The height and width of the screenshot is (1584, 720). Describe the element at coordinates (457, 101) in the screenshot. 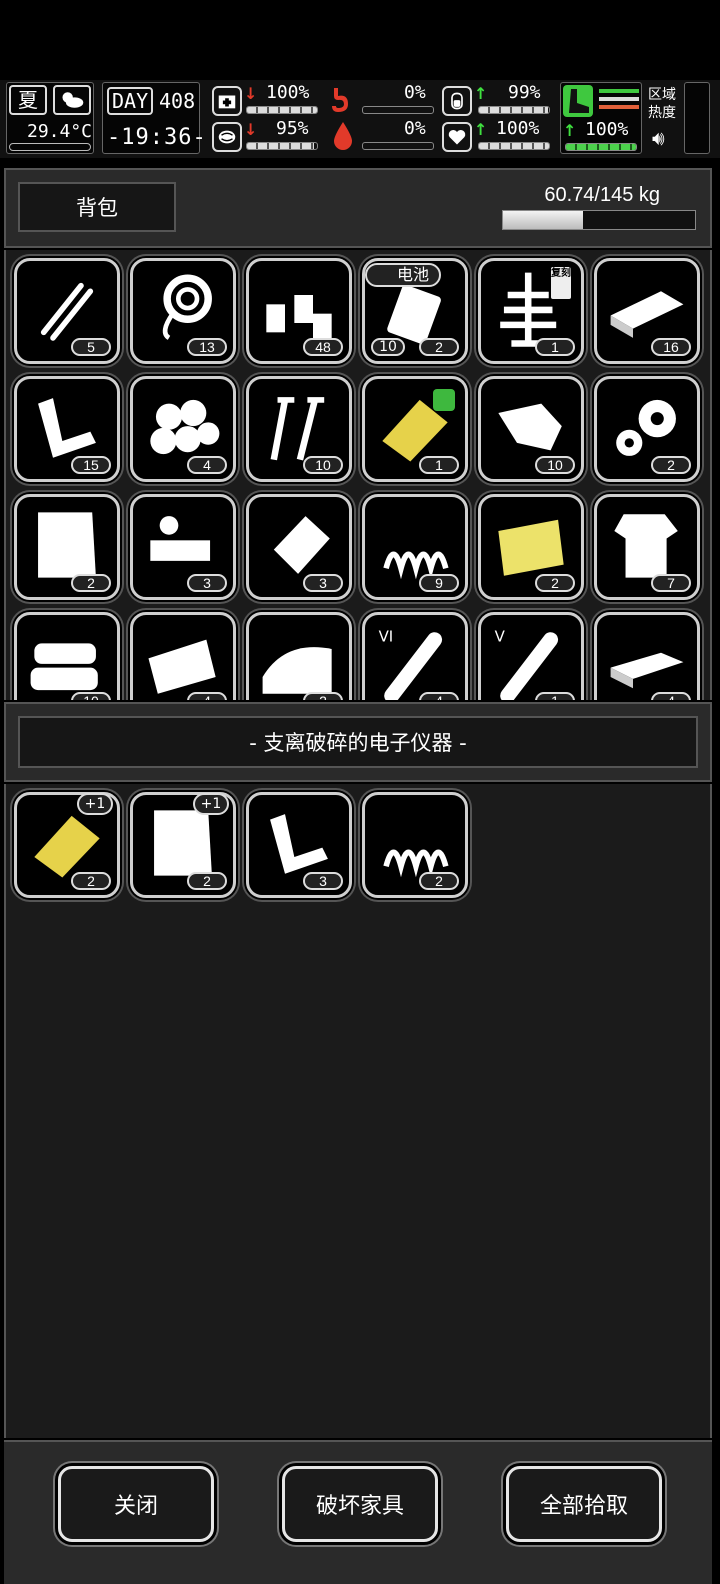

I see `bladder-icon` at that location.